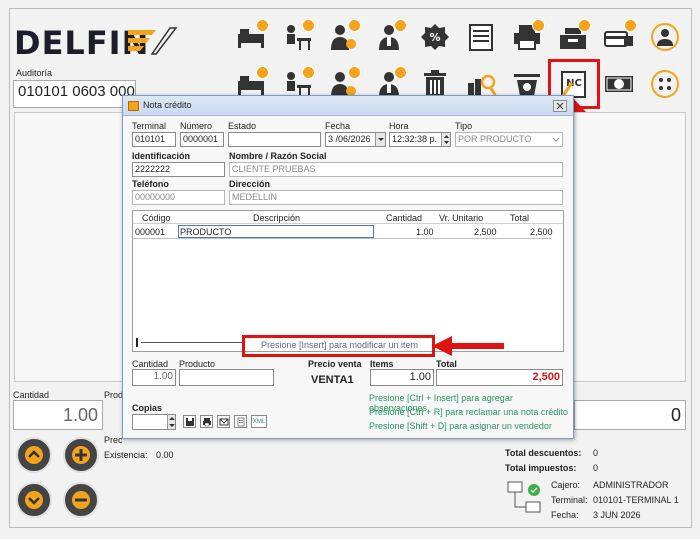 The height and width of the screenshot is (539, 700). What do you see at coordinates (297, 37) in the screenshot?
I see `desk-person-button` at bounding box center [297, 37].